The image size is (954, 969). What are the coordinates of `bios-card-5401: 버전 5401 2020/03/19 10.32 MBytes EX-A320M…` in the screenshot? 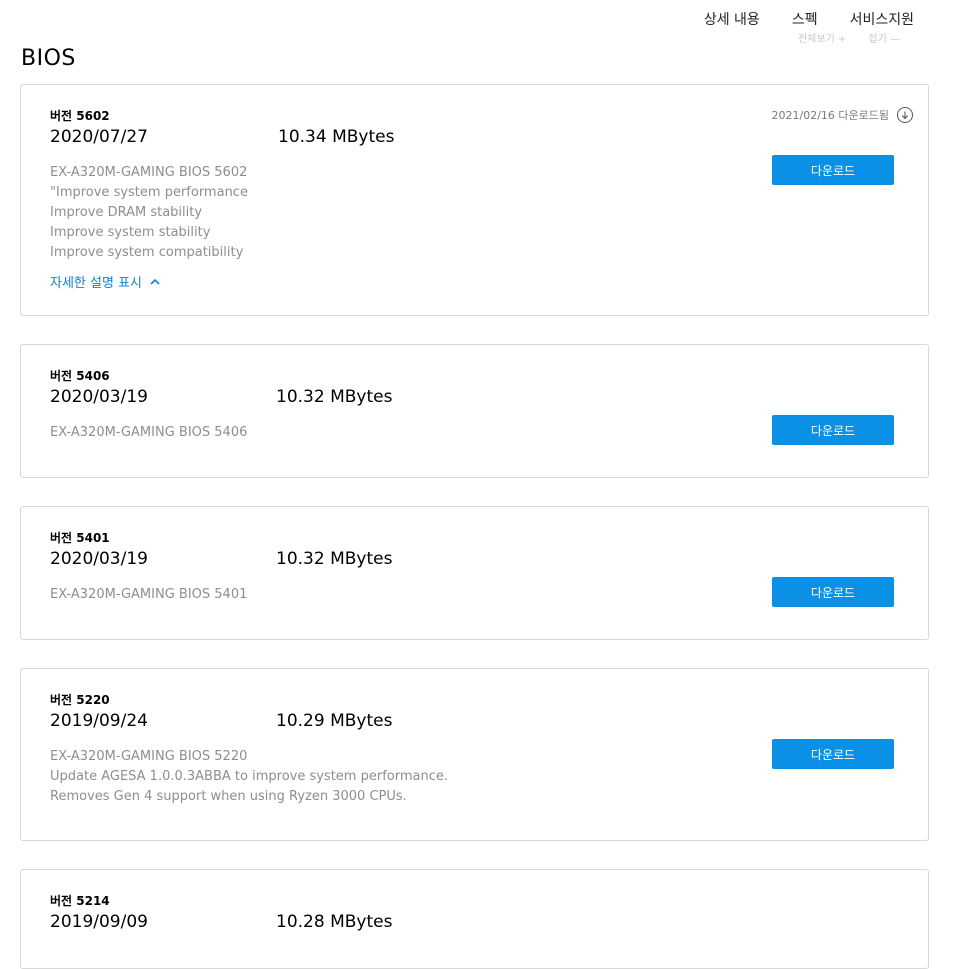 It's located at (474, 573).